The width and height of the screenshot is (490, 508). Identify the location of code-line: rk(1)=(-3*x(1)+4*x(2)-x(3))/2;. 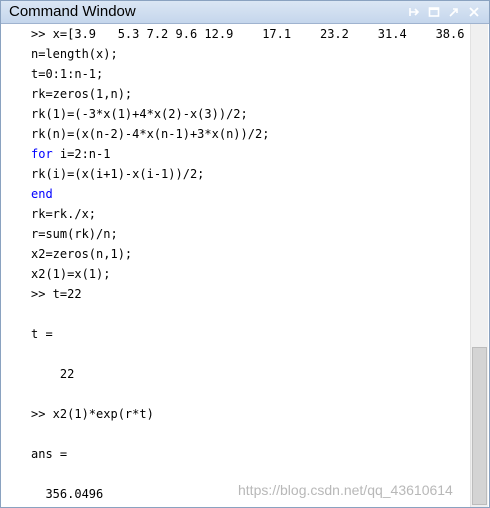
(139, 114).